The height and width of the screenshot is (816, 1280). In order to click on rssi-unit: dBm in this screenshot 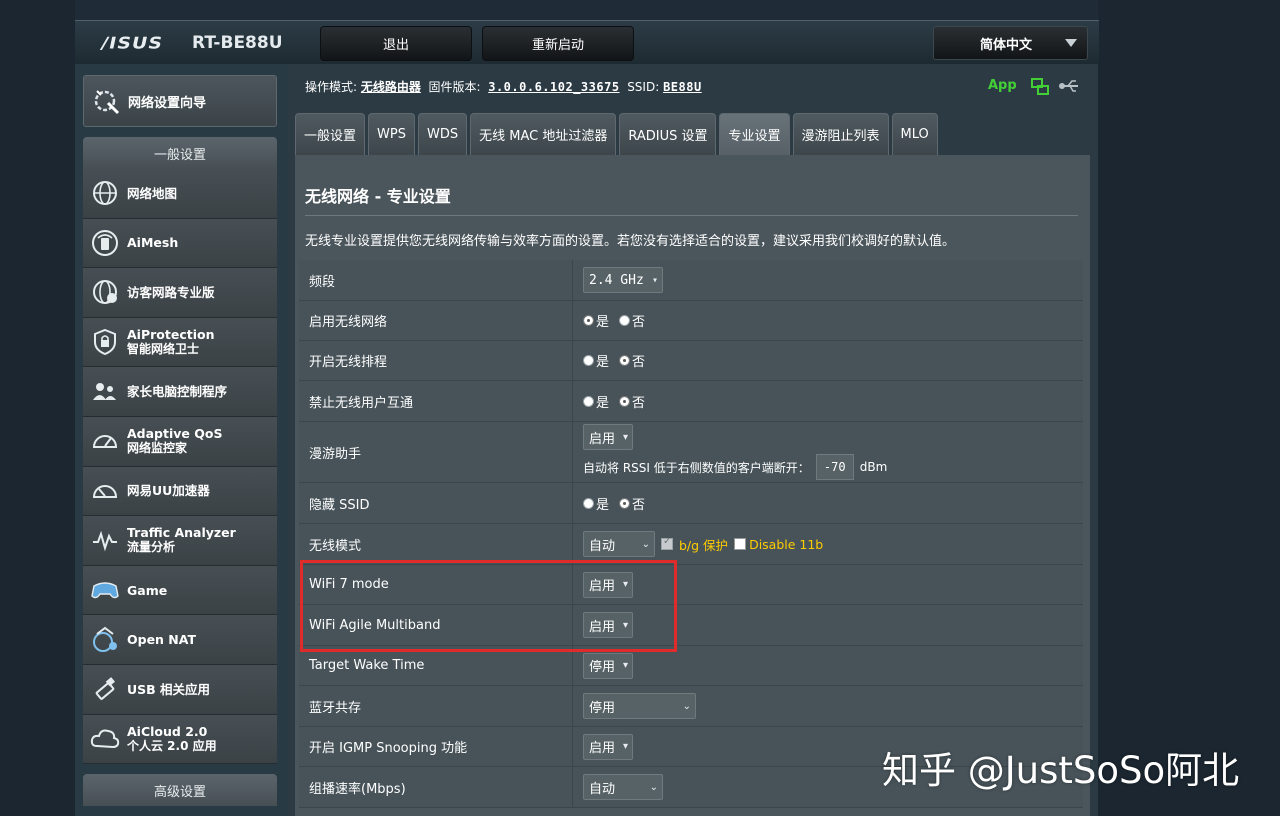, I will do `click(873, 467)`.